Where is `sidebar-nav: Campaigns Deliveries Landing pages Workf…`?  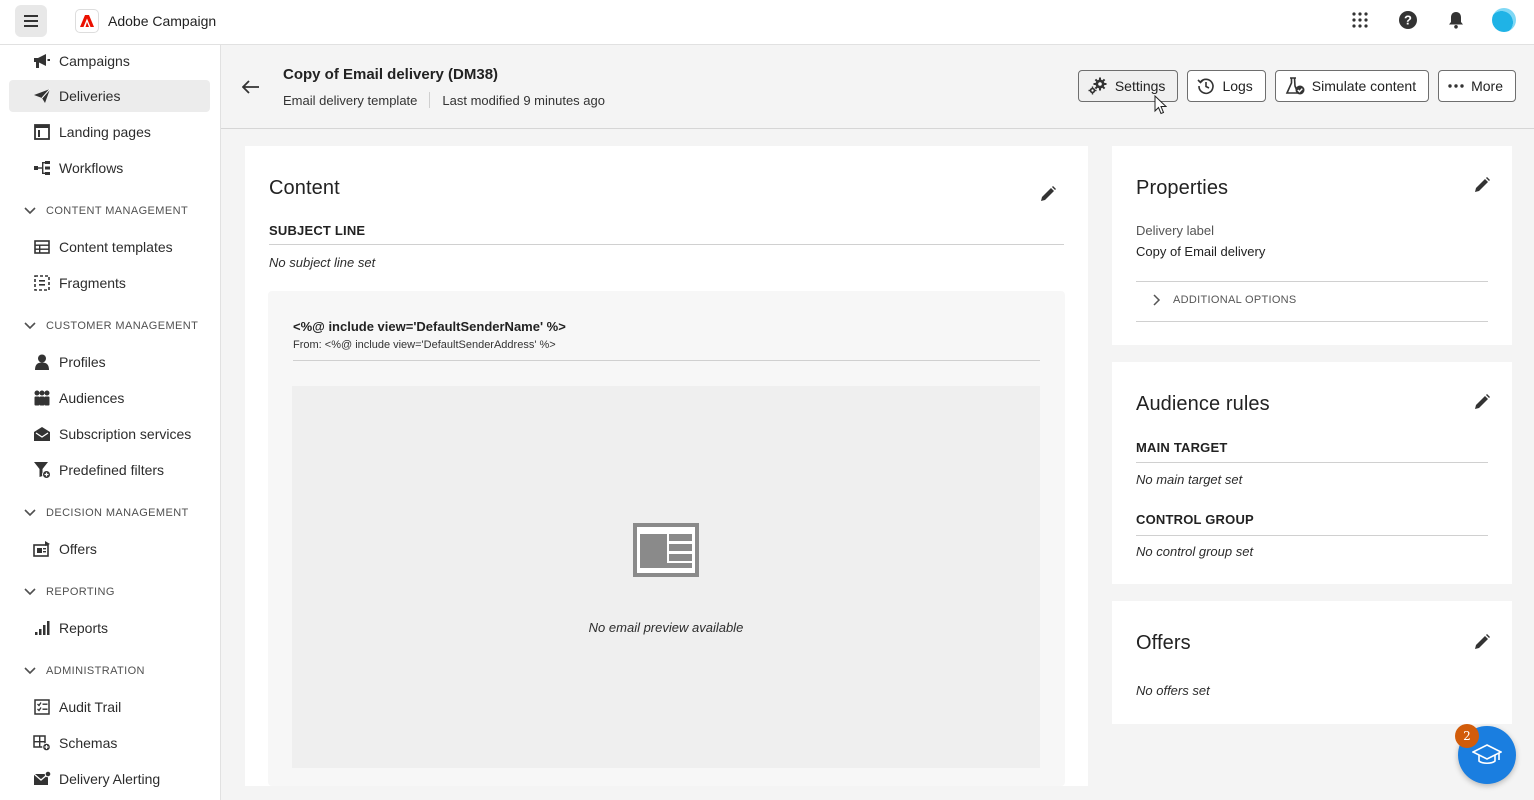 sidebar-nav: Campaigns Deliveries Landing pages Workf… is located at coordinates (110, 422).